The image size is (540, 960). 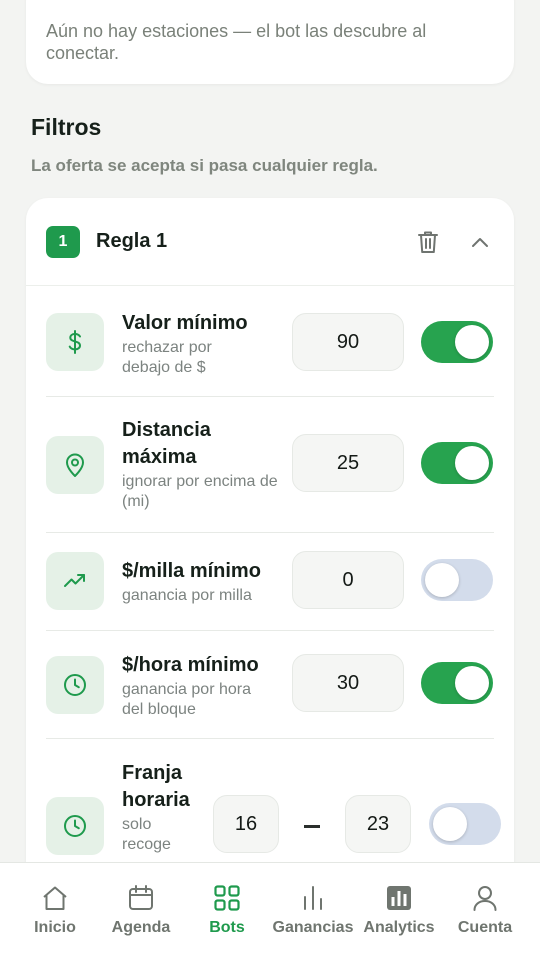 I want to click on collapse-rule-button, so click(x=480, y=242).